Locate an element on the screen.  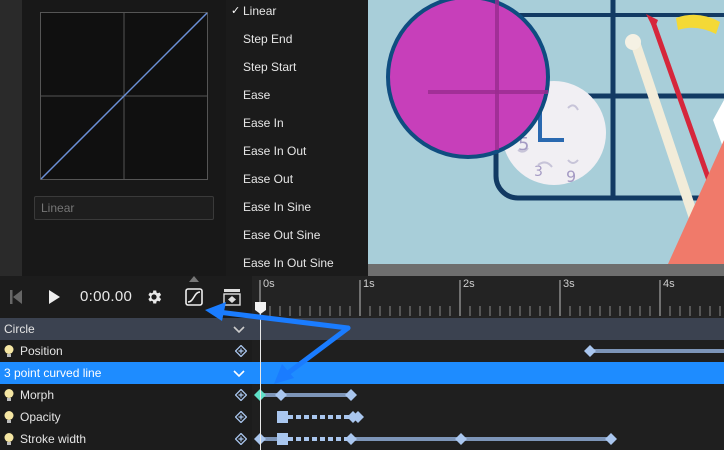
skip-to-start-icon is located at coordinates (16, 297).